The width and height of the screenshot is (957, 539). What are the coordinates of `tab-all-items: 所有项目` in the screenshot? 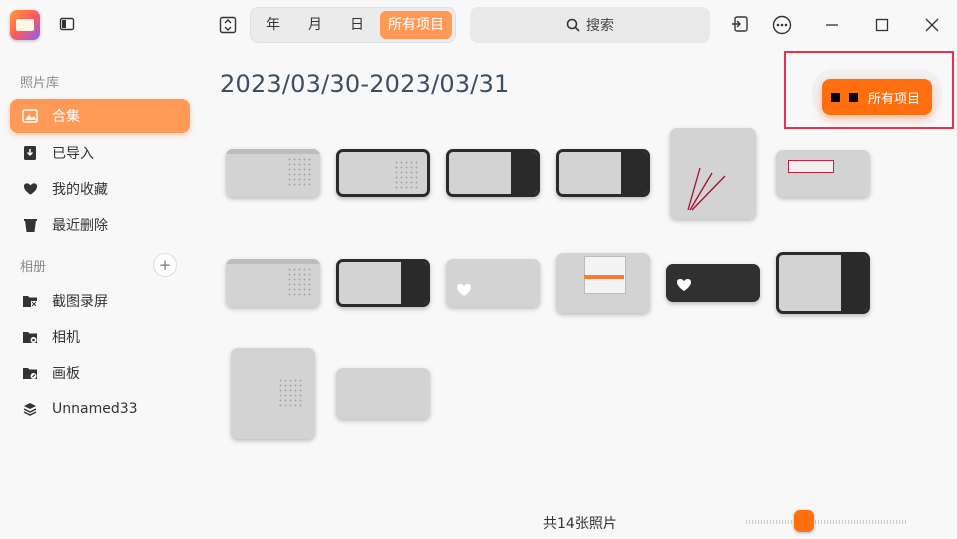 It's located at (416, 25).